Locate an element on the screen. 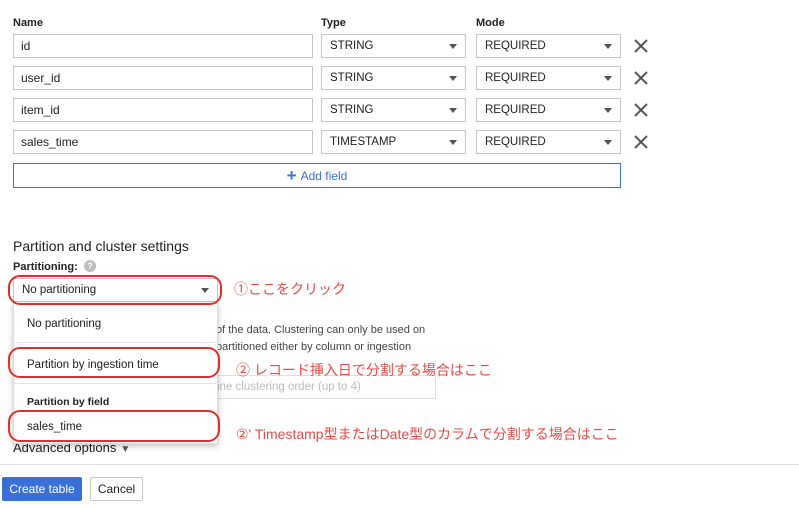 This screenshot has width=799, height=509. field-type-select: TIMESTAMP is located at coordinates (393, 142).